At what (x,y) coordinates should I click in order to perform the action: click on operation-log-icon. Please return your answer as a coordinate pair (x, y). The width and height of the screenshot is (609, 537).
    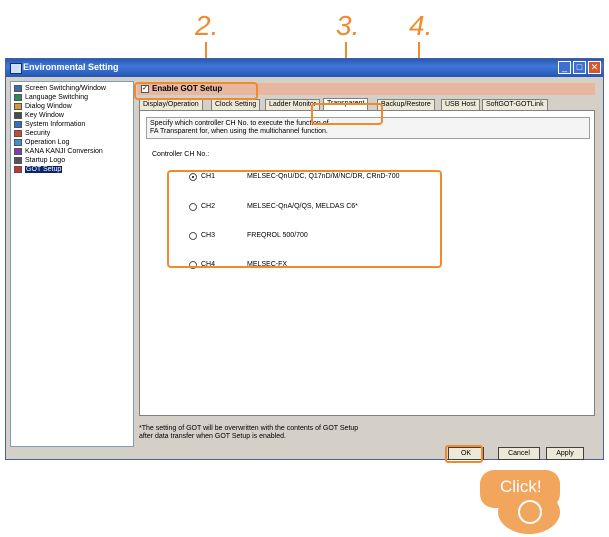
    Looking at the image, I should click on (18, 142).